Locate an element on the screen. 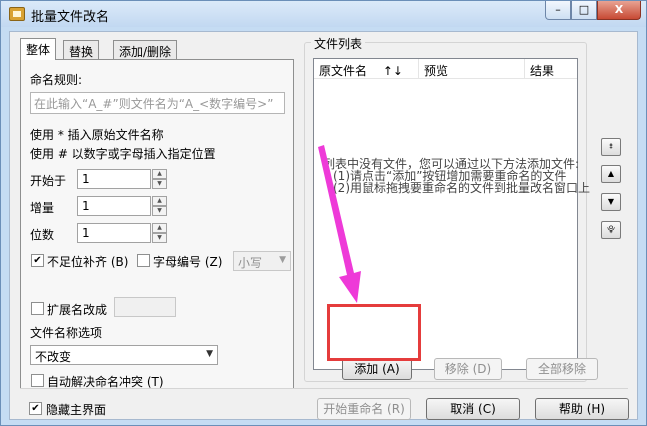 Image resolution: width=647 pixels, height=426 pixels. remove-button: 移除 (D) is located at coordinates (468, 369).